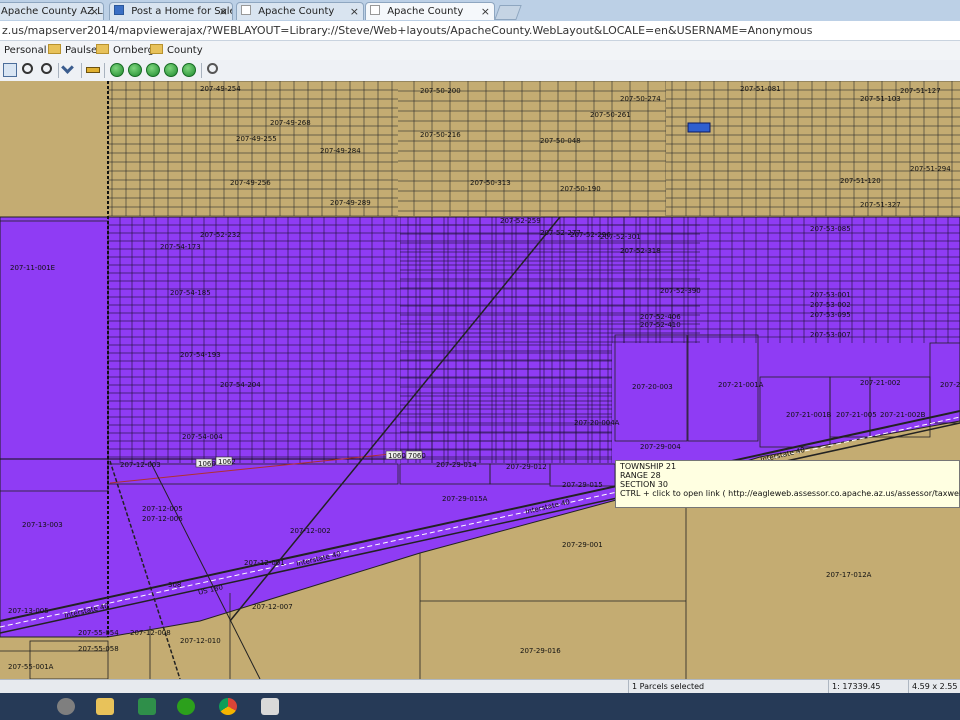 The image size is (960, 720). What do you see at coordinates (640, 475) in the screenshot?
I see `tooltip-range: RANGE 28` at bounding box center [640, 475].